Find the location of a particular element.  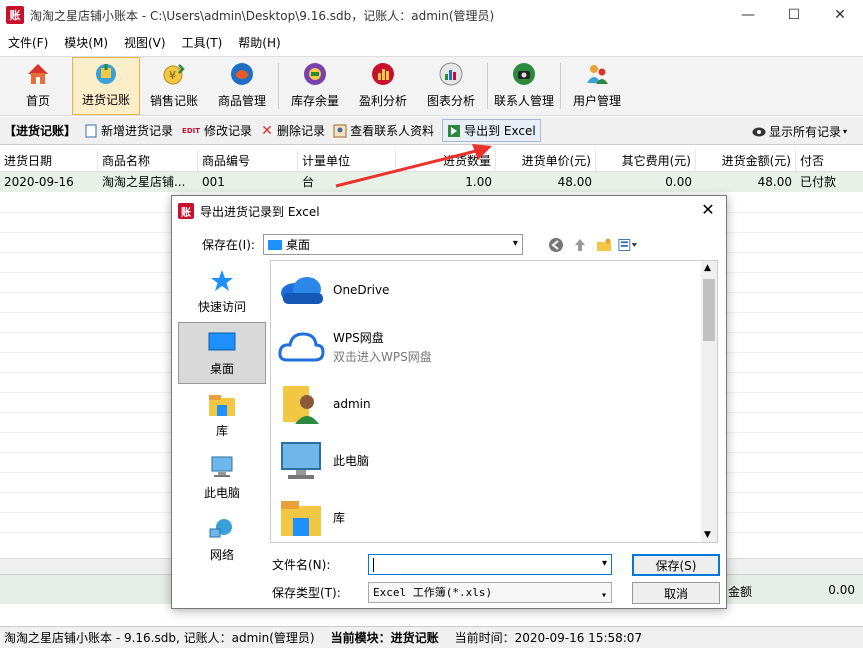

place-network: 网络 is located at coordinates (222, 539).